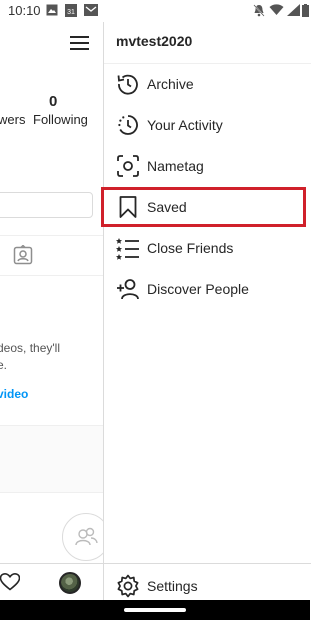  What do you see at coordinates (259, 10) in the screenshot?
I see `bell-off-icon` at bounding box center [259, 10].